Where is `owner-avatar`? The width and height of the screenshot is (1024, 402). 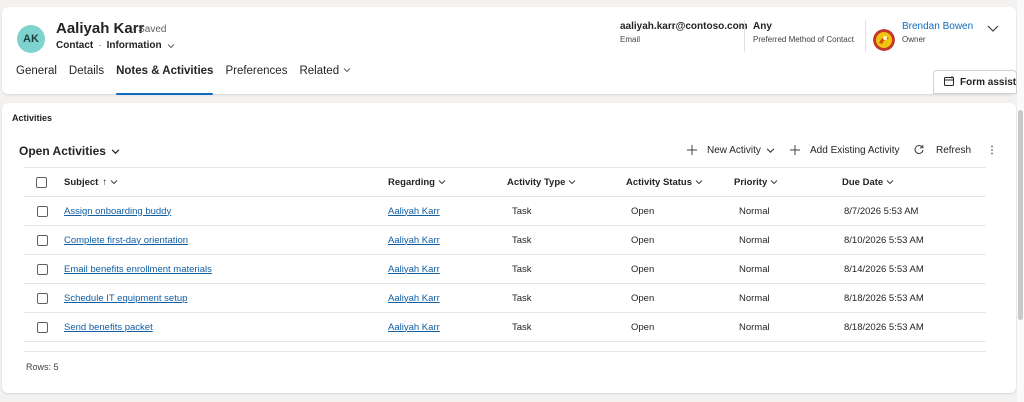 owner-avatar is located at coordinates (884, 40).